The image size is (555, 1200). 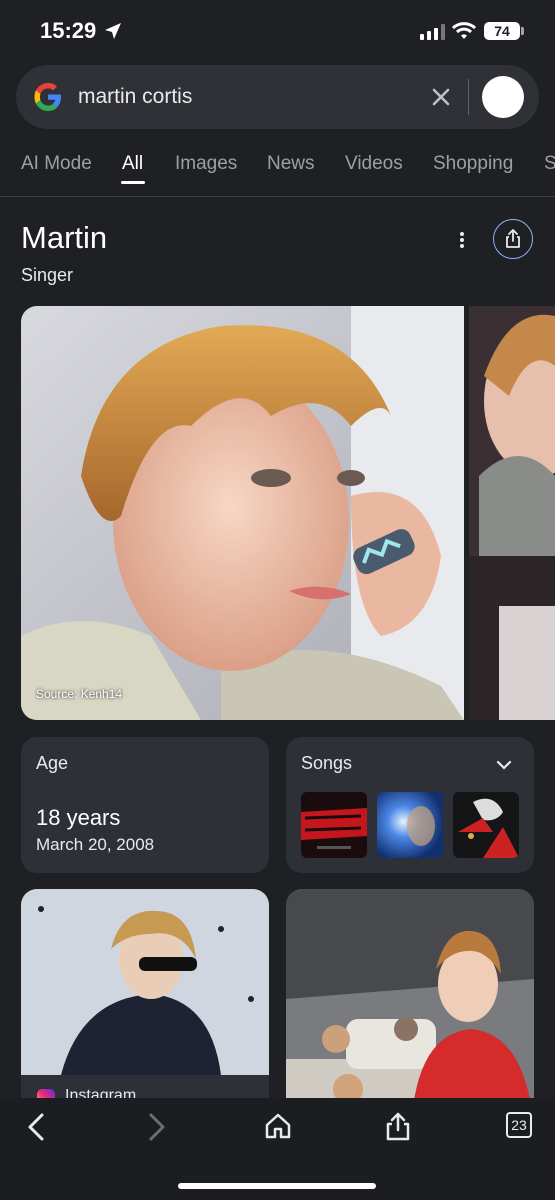 I want to click on back-icon, so click(x=37, y=1127).